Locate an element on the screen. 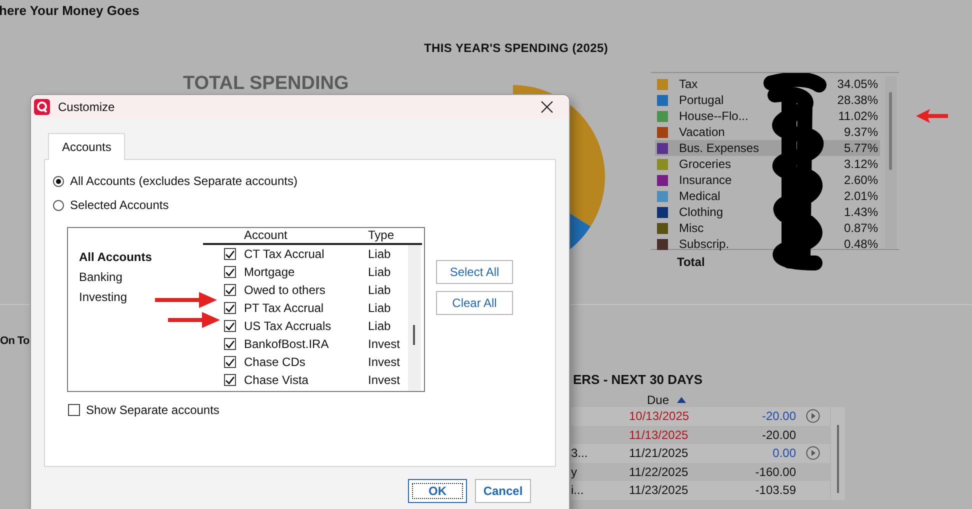  table-cell-text: US Tax Accruals is located at coordinates (288, 326).